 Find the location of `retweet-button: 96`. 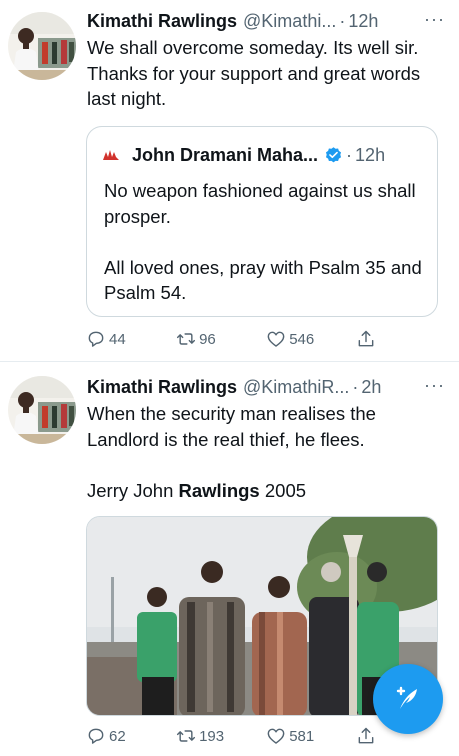

retweet-button: 96 is located at coordinates (221, 339).